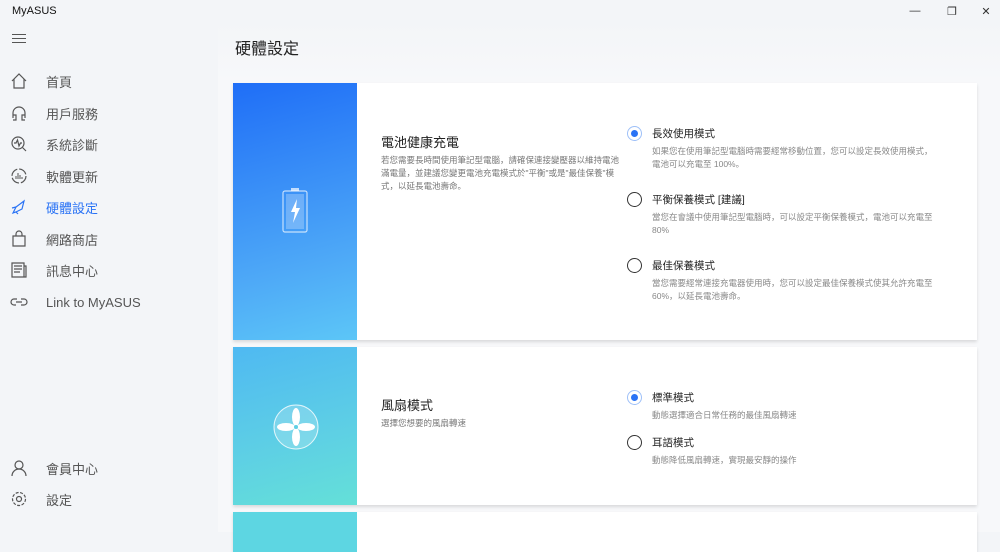  What do you see at coordinates (673, 443) in the screenshot?
I see `option-label: 耳語模式` at bounding box center [673, 443].